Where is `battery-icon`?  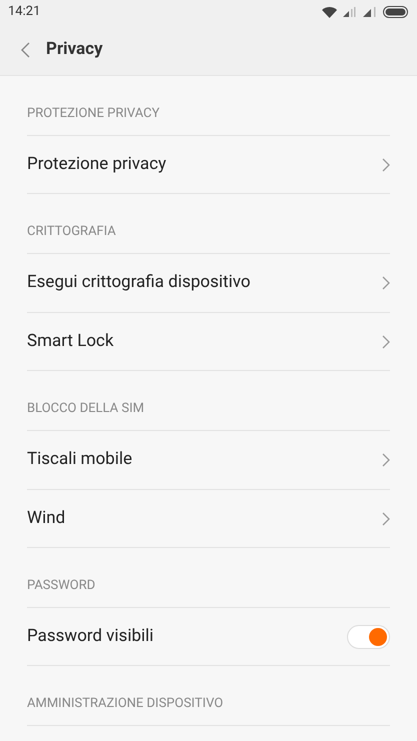 battery-icon is located at coordinates (396, 12).